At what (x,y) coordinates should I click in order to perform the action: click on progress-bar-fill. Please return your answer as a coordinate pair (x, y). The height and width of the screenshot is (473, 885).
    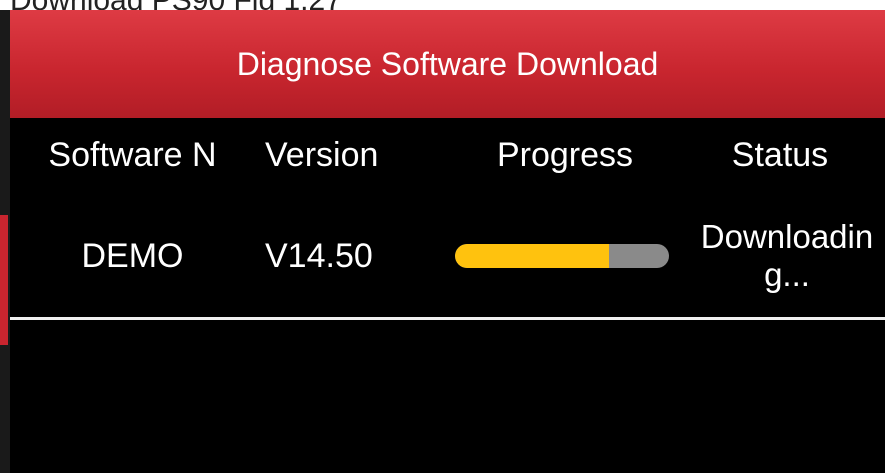
    Looking at the image, I should click on (532, 256).